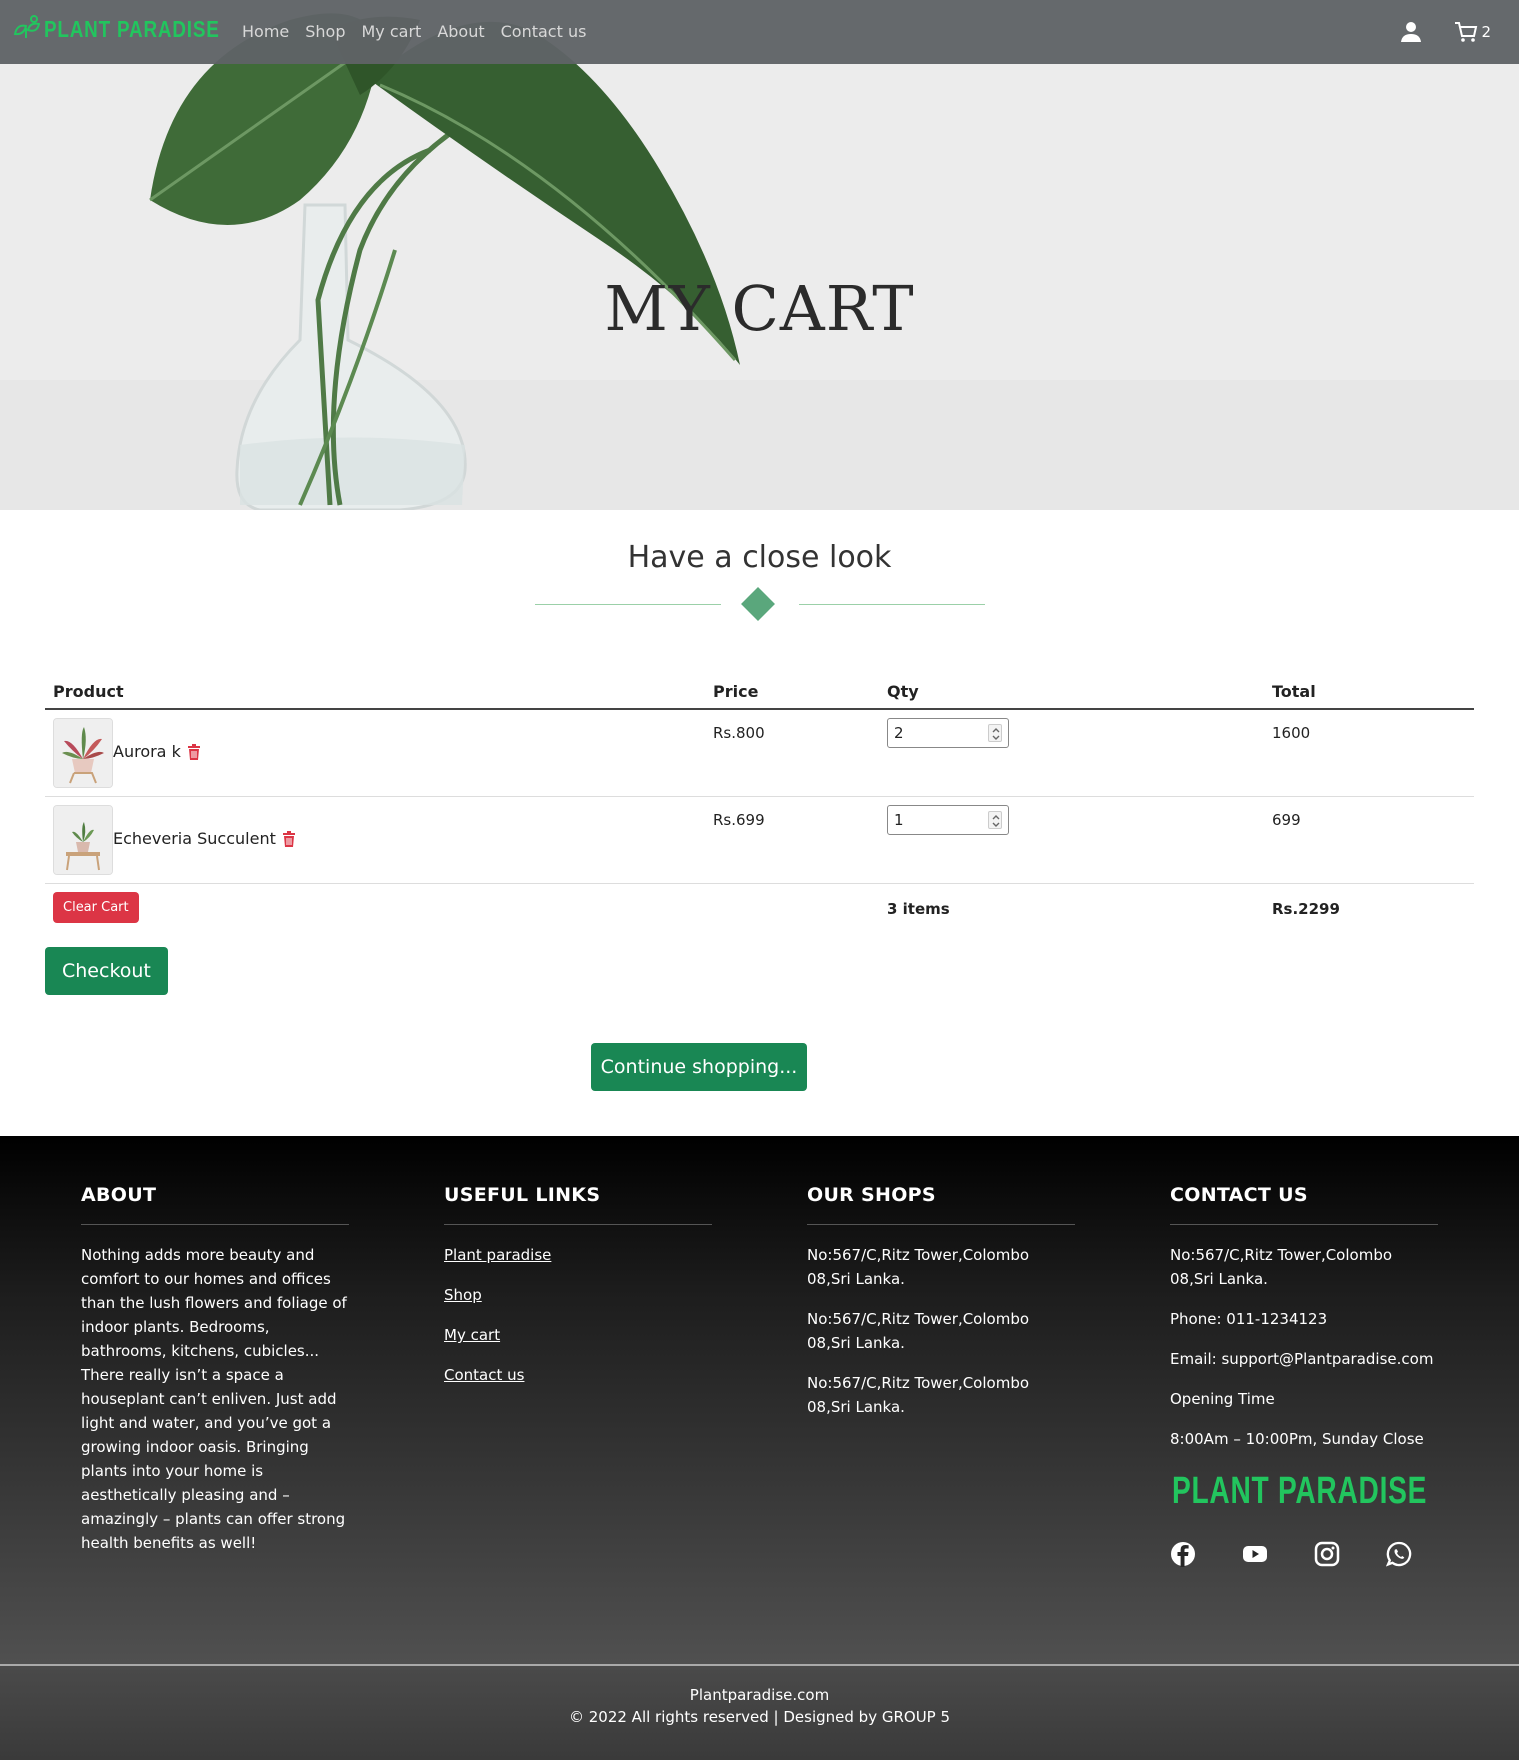 This screenshot has width=1519, height=1760. Describe the element at coordinates (759, 753) in the screenshot. I see `table-row: Aurora k Rs.800 2 1600` at that location.